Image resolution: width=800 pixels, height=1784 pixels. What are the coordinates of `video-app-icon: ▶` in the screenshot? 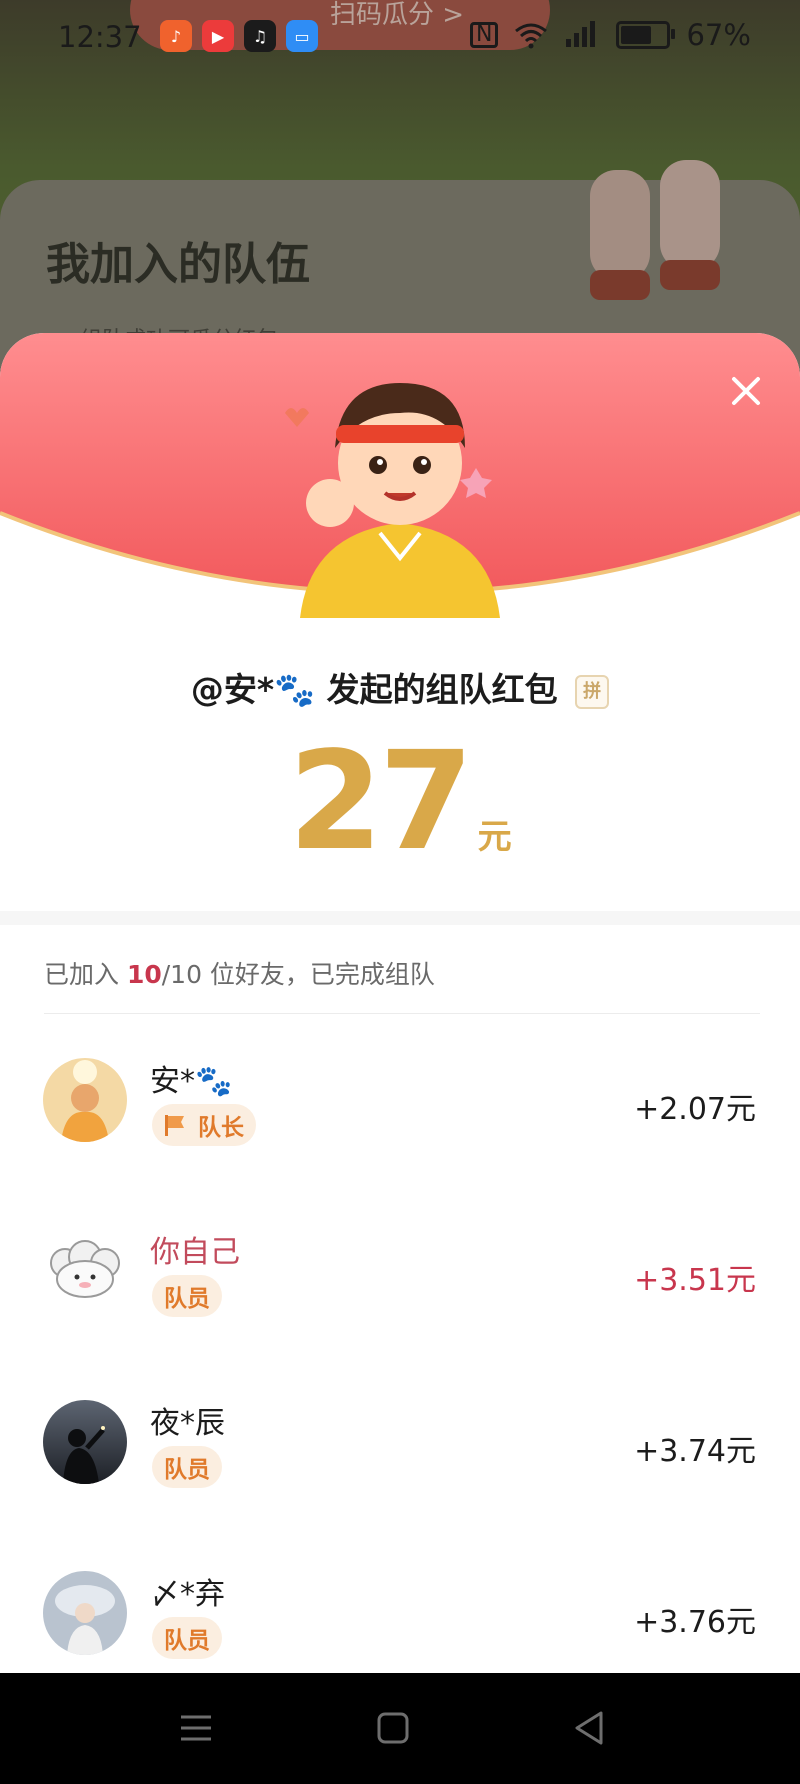 It's located at (218, 36).